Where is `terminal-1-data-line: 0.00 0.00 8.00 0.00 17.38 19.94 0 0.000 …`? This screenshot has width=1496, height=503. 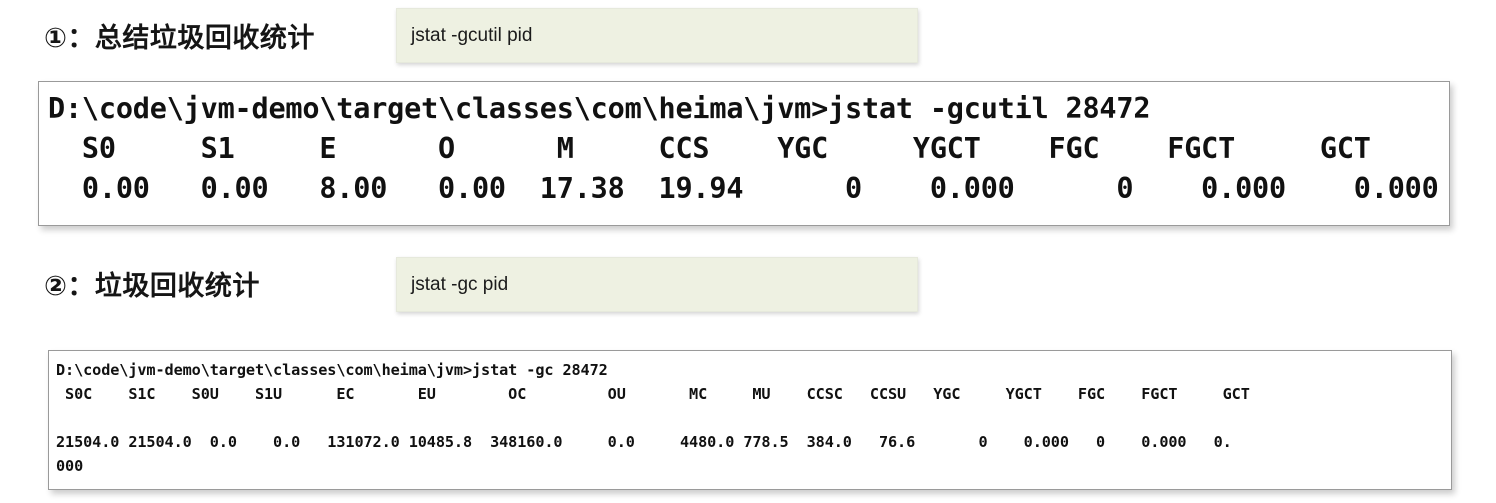 terminal-1-data-line: 0.00 0.00 8.00 0.00 17.38 19.94 0 0.000 … is located at coordinates (743, 188).